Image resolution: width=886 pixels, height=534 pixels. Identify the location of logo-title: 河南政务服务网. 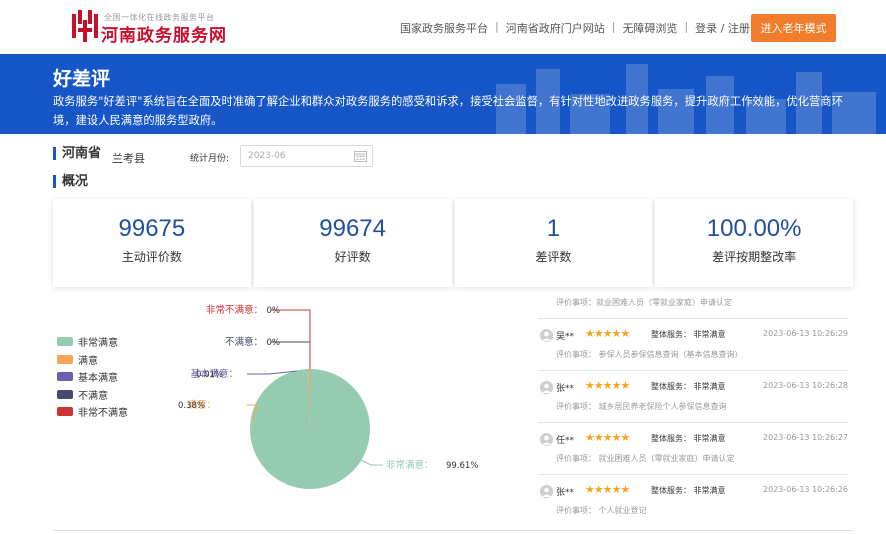
(164, 33).